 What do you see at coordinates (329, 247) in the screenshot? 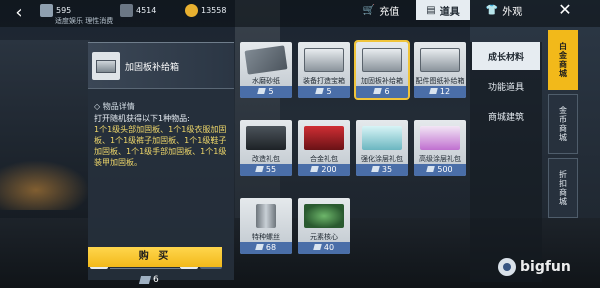
I see `price-value: 40` at bounding box center [329, 247].